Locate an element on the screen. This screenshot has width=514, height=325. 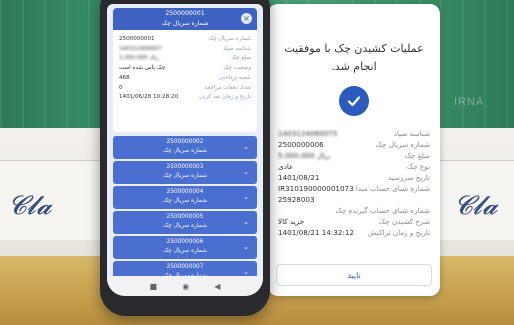
expanded-row-value: 468 is located at coordinates (124, 77).